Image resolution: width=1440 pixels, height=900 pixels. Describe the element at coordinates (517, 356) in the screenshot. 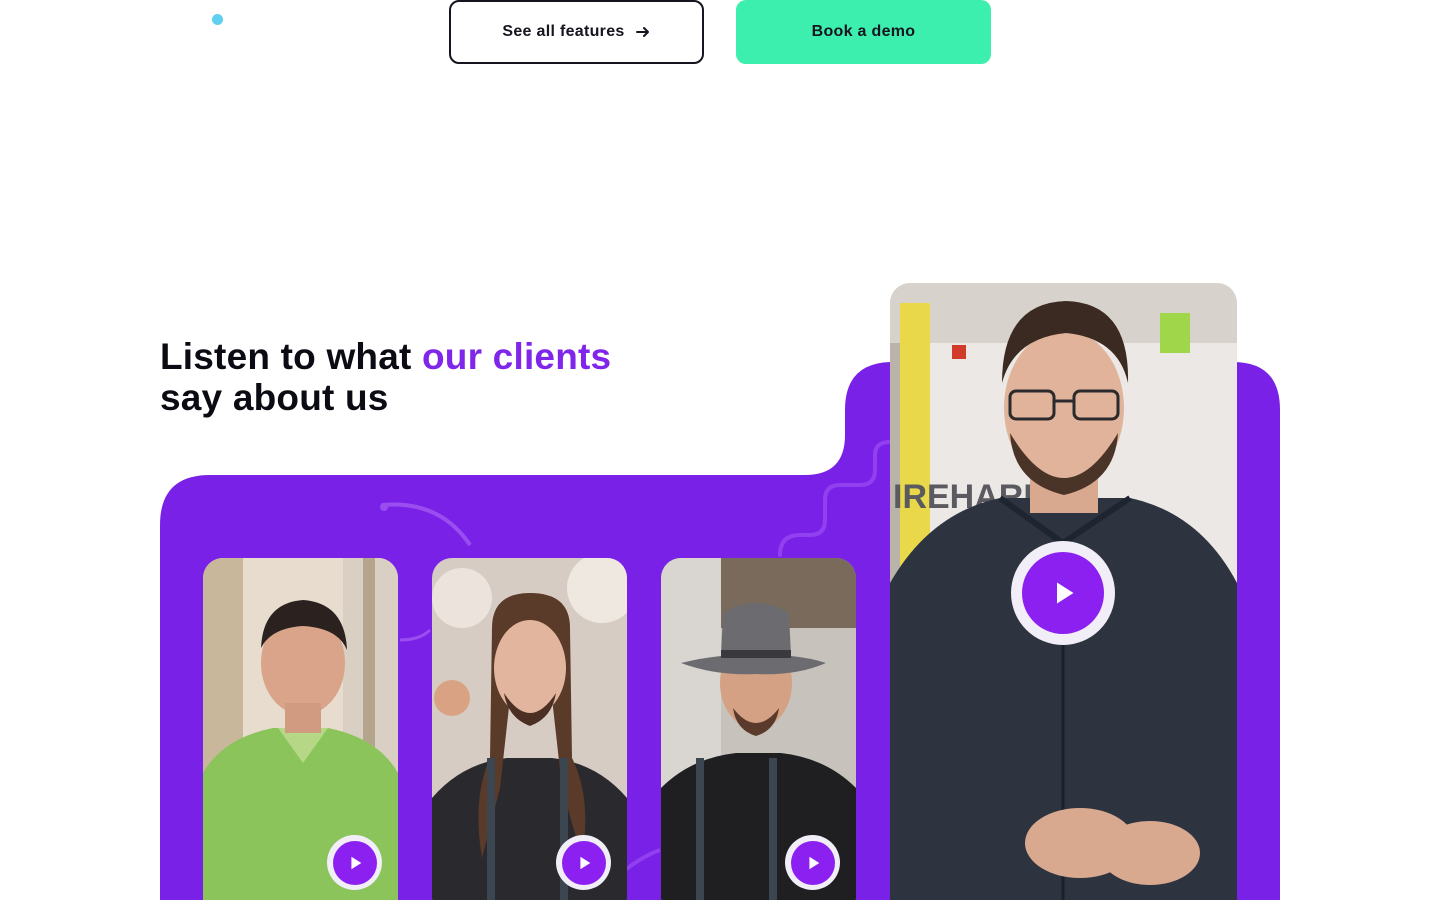

I see `heading-accent: our clients` at that location.